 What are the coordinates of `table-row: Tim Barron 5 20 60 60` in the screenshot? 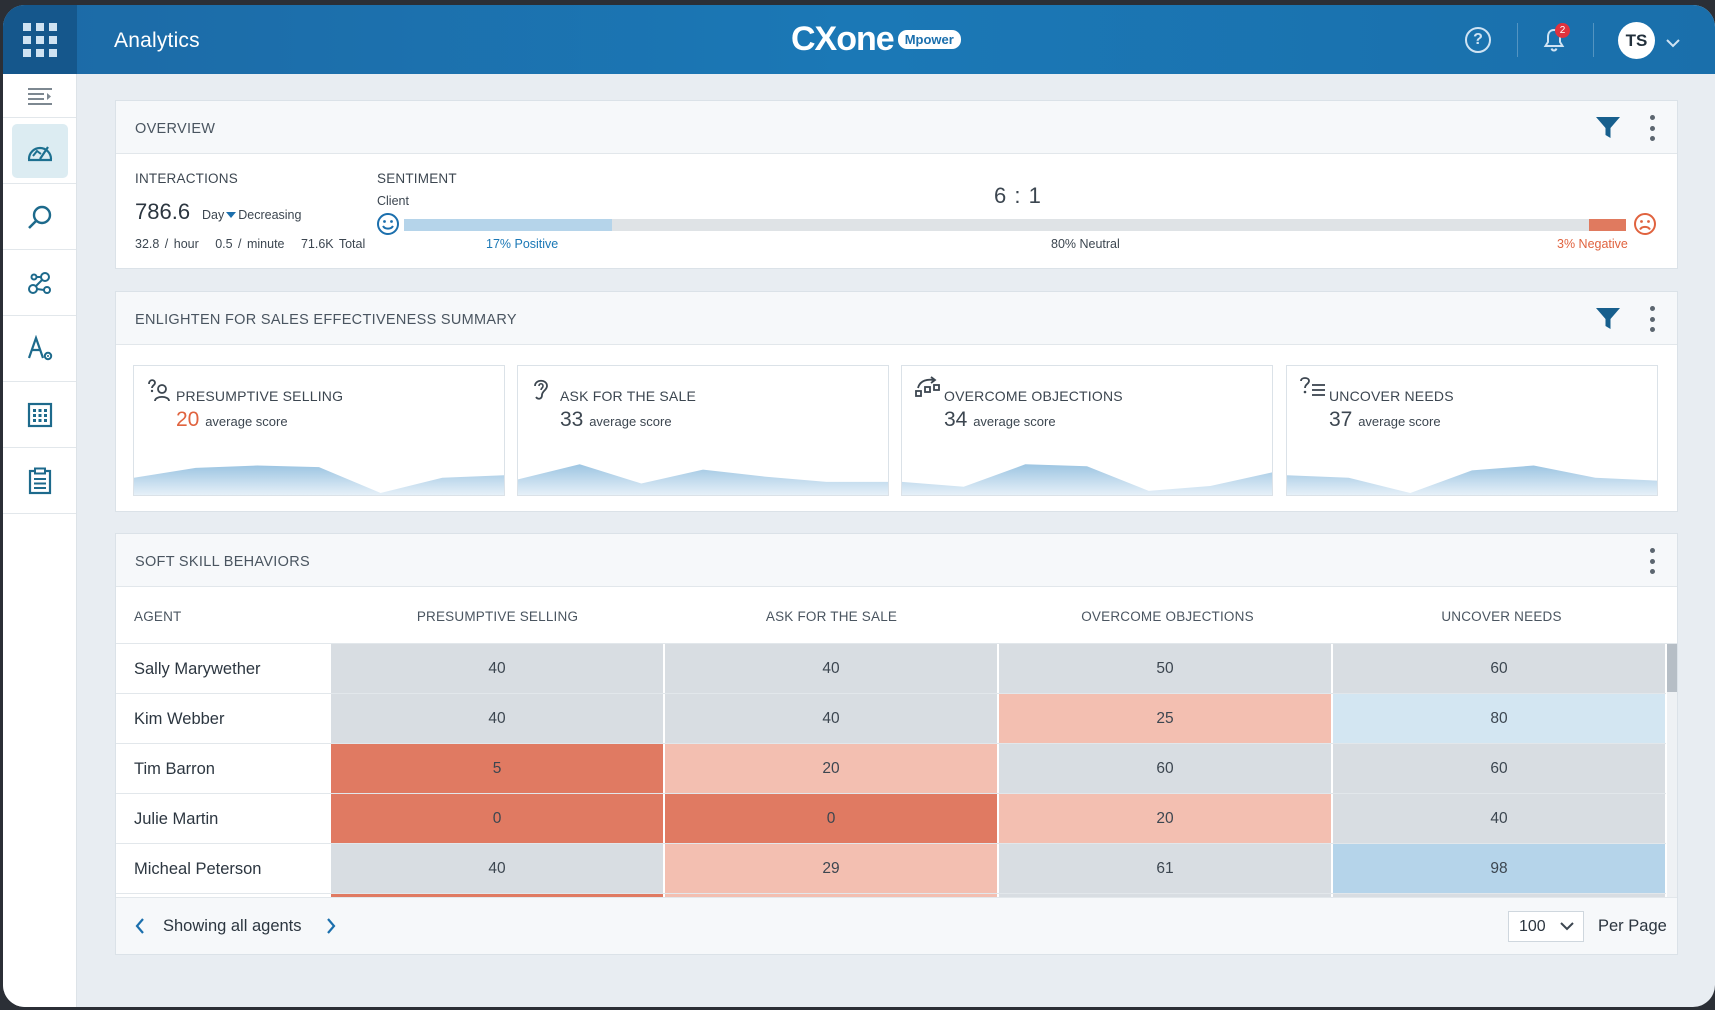 It's located at (891, 769).